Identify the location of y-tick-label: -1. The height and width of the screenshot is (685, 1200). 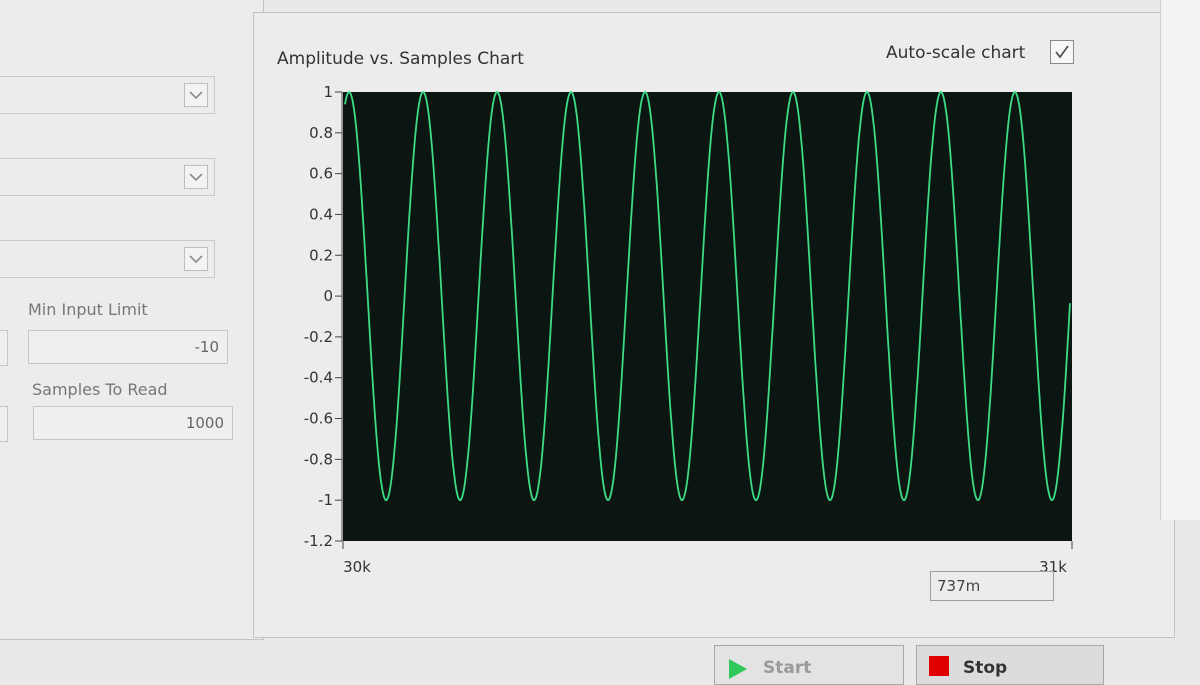
(325, 500).